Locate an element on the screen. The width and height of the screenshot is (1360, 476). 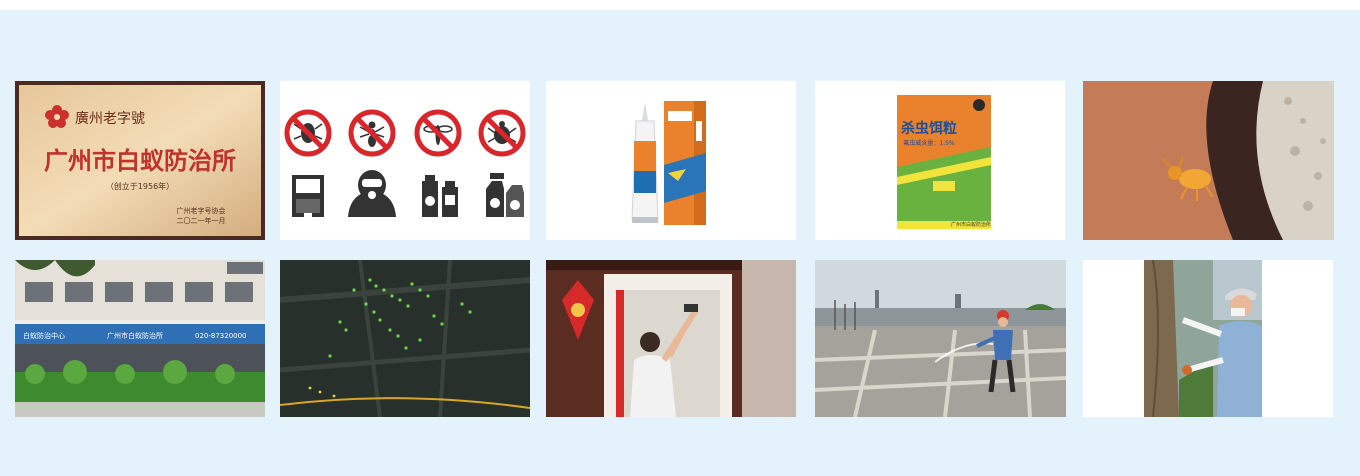
aerial-map-image is located at coordinates (405, 338).